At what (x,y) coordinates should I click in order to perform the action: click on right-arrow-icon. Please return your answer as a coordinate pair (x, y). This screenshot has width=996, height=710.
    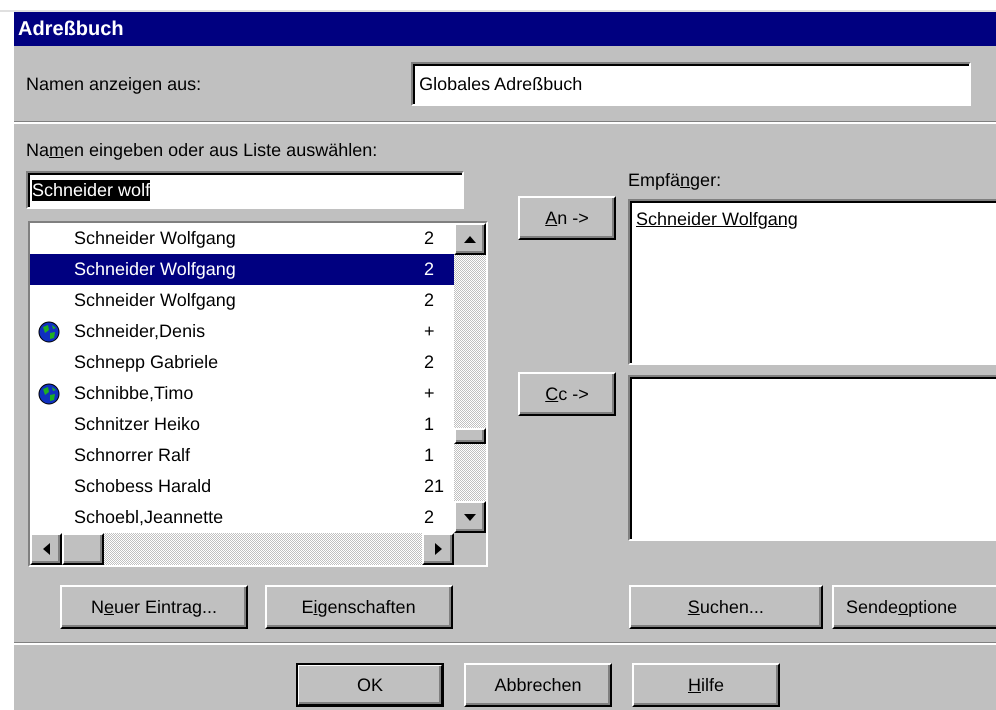
    Looking at the image, I should click on (438, 549).